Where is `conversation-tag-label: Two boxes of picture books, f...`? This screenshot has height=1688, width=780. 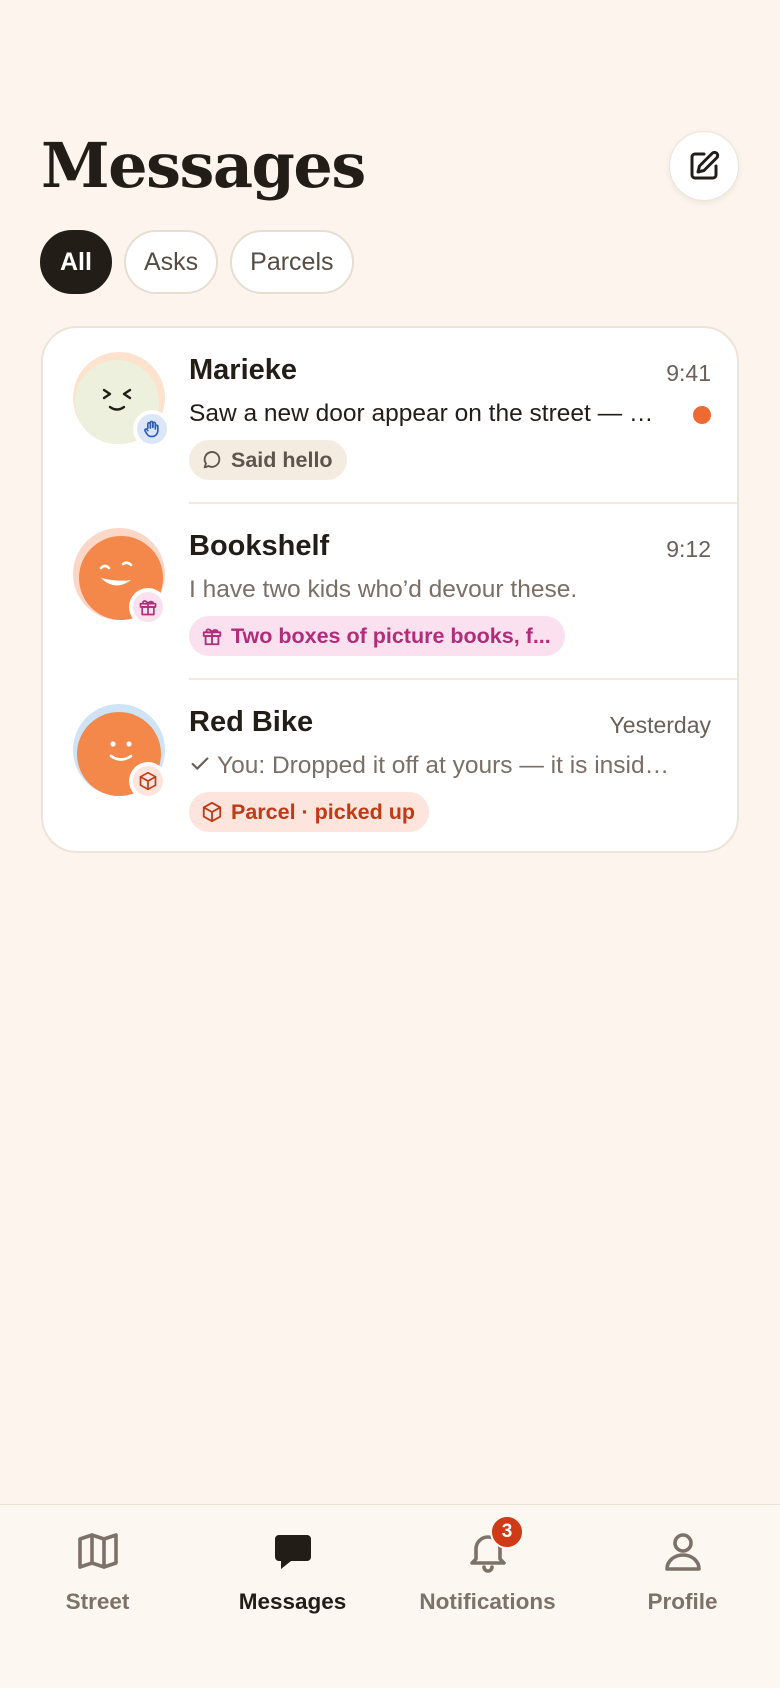 conversation-tag-label: Two boxes of picture books, f... is located at coordinates (391, 635).